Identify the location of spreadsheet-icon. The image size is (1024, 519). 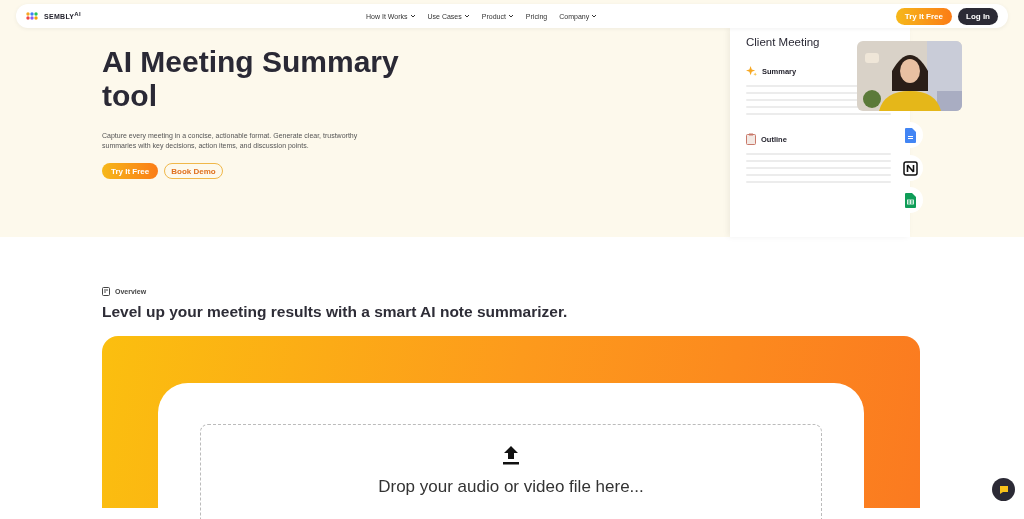
(910, 200).